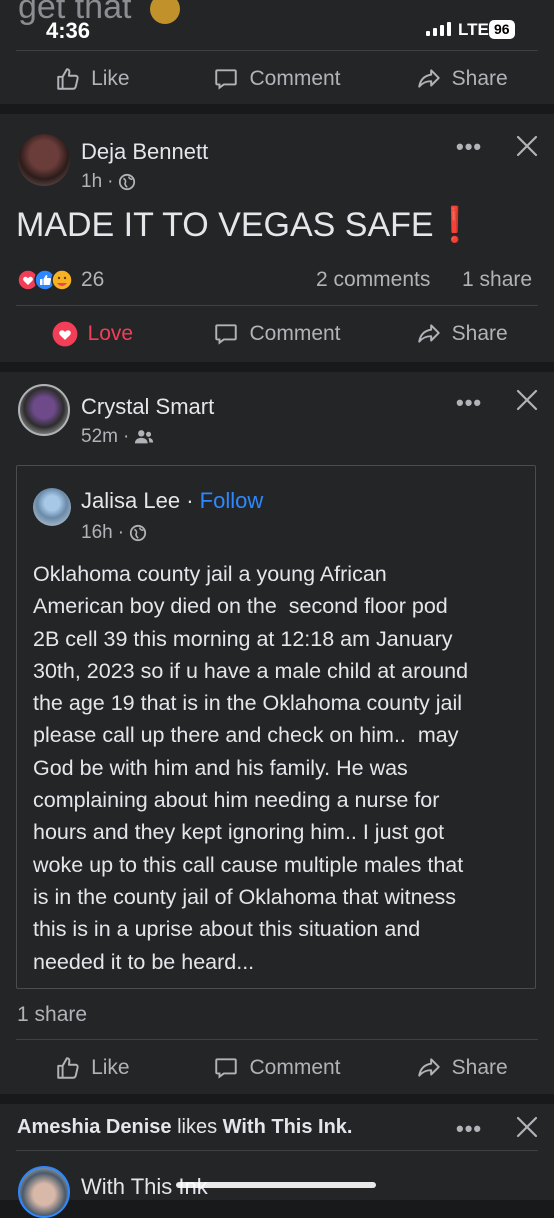 The width and height of the screenshot is (554, 1218). I want to click on reaction-count: 26, so click(93, 279).